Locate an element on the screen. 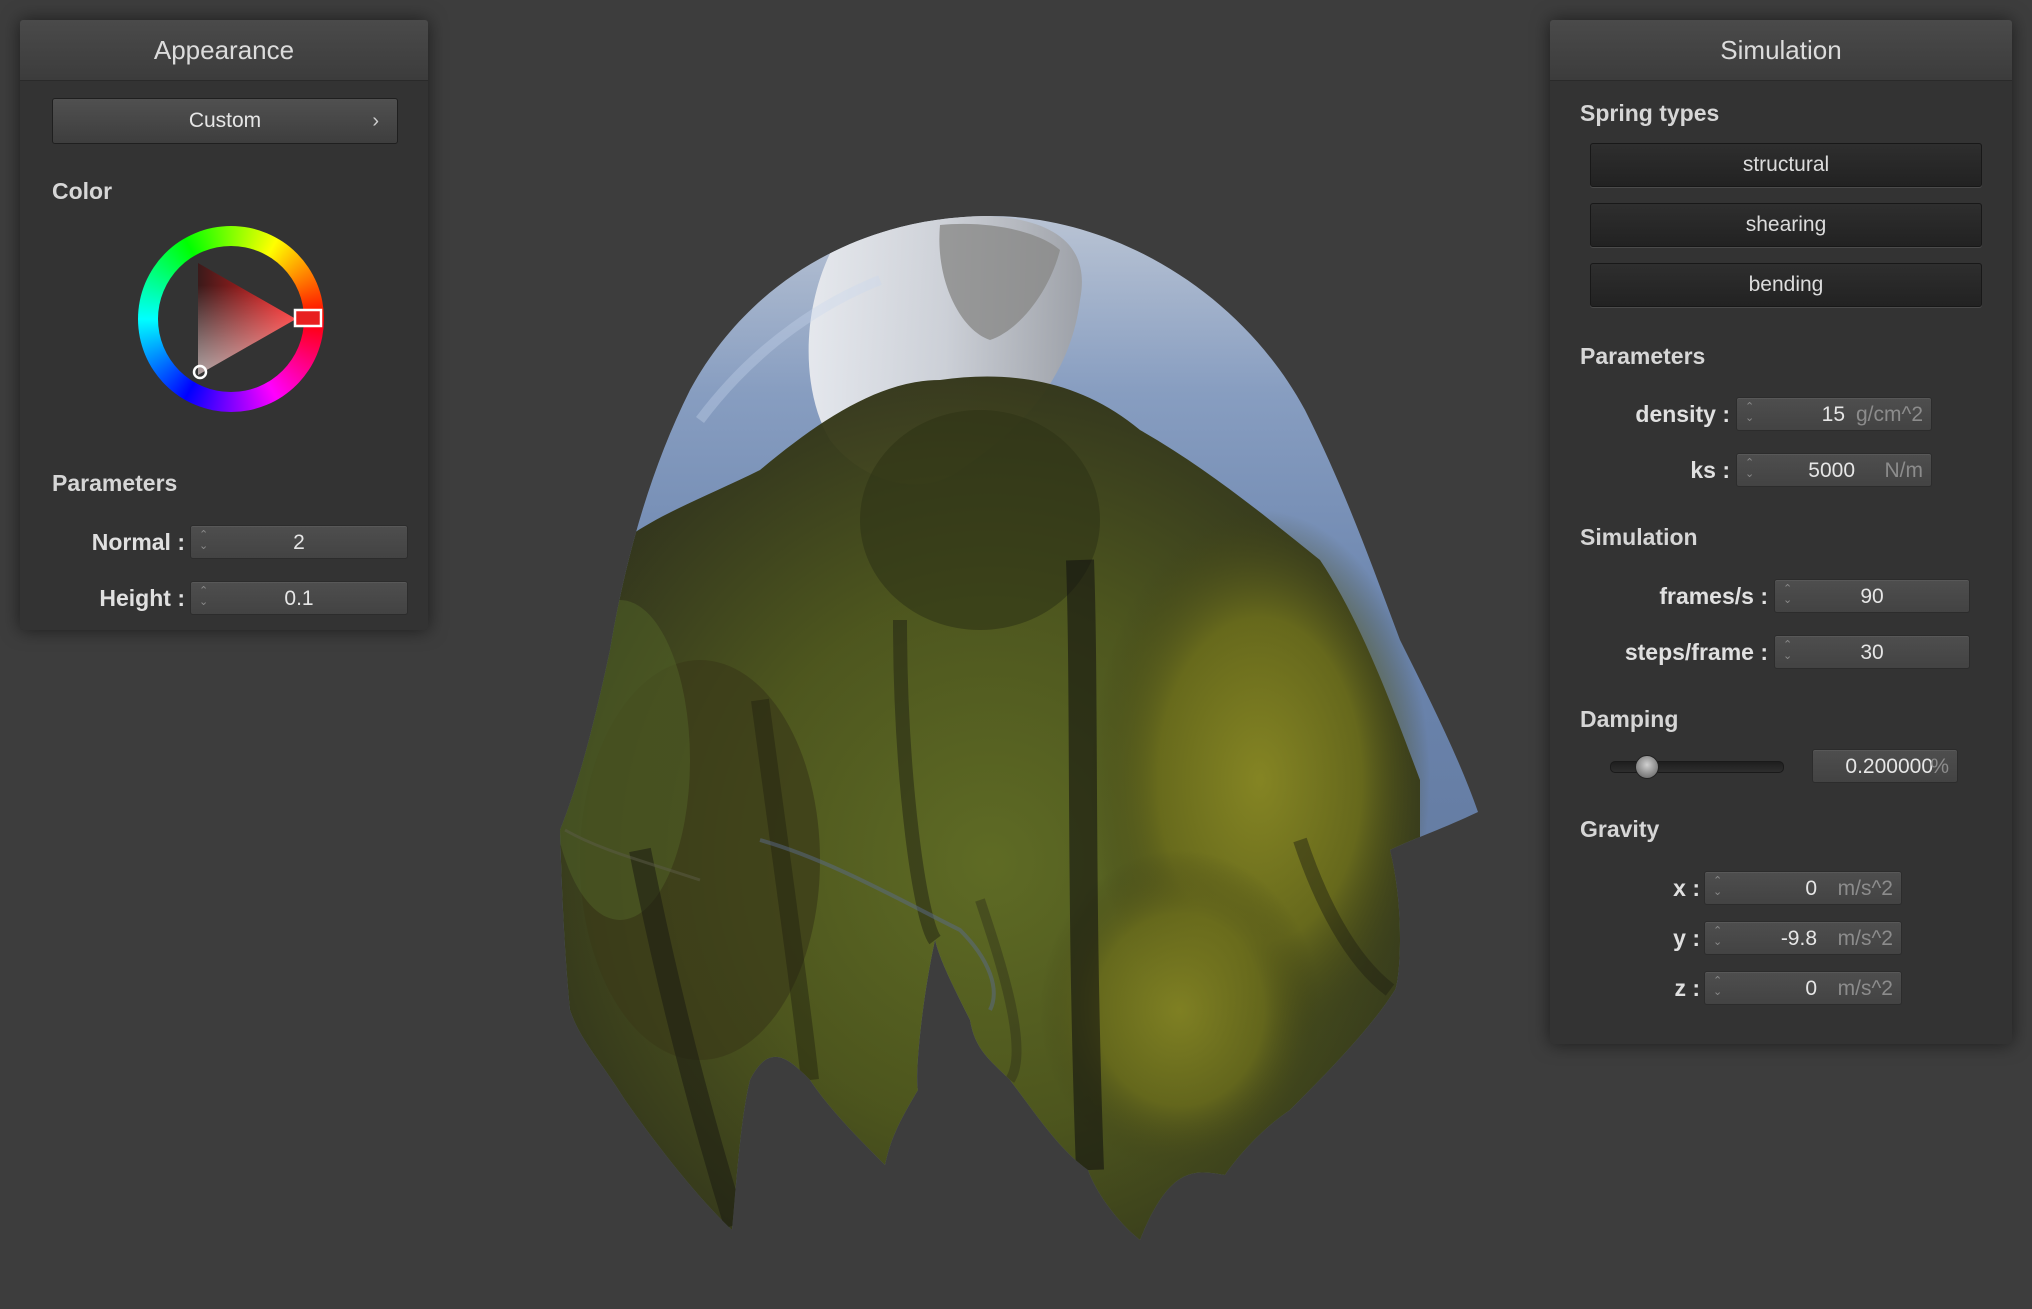  height-label: Height : is located at coordinates (142, 598).